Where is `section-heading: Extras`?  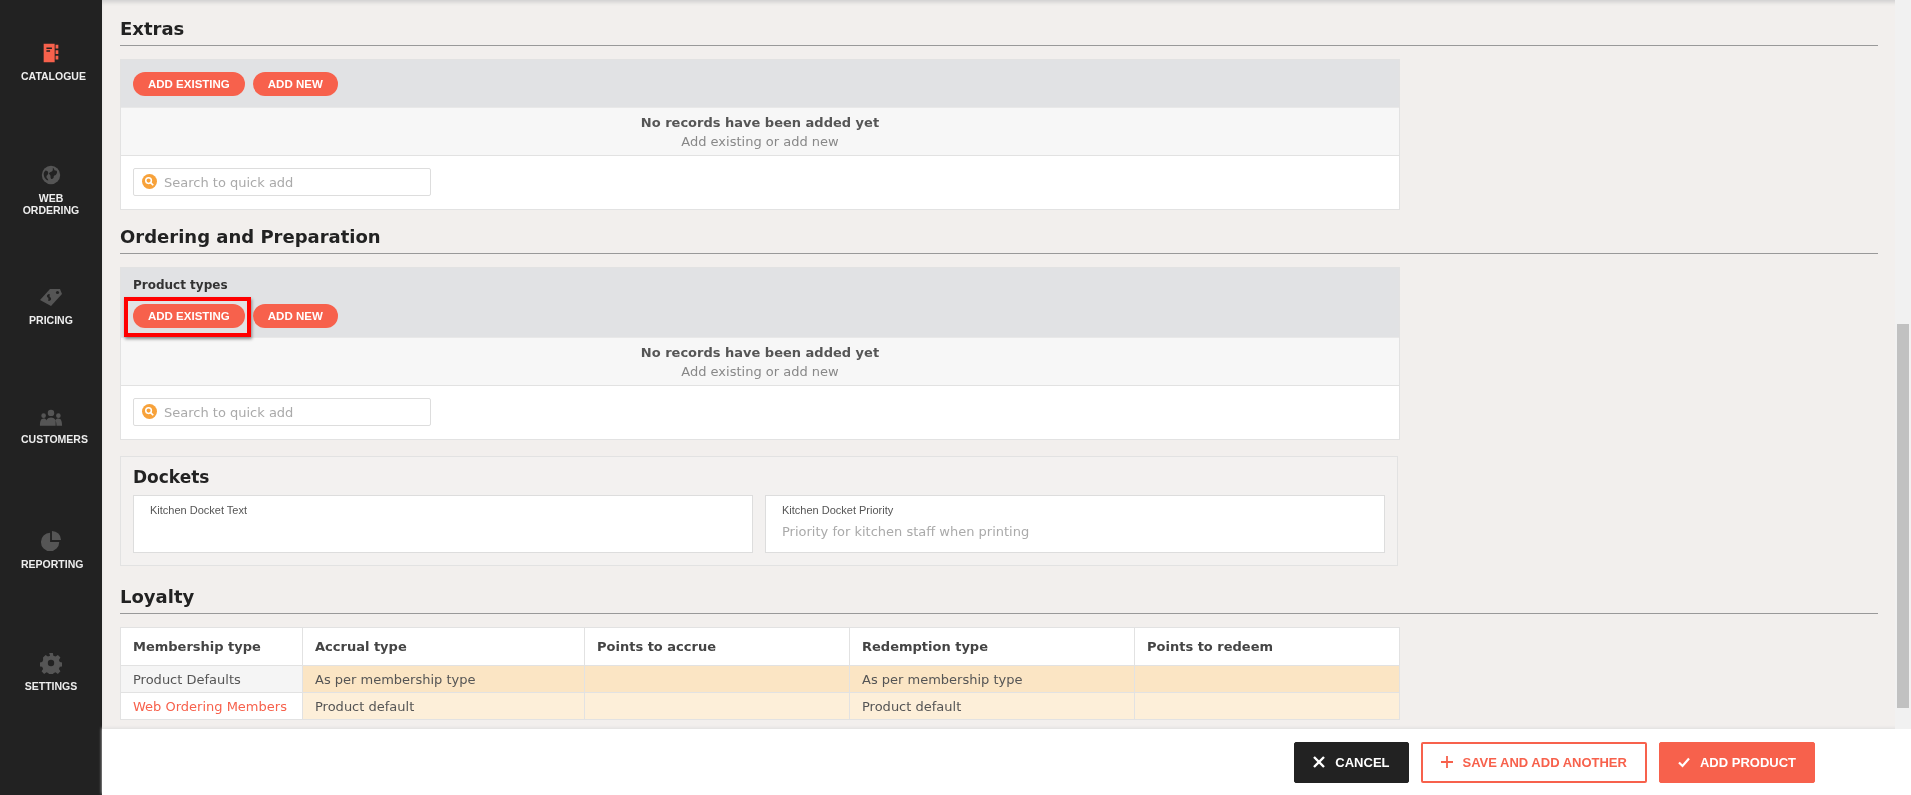 section-heading: Extras is located at coordinates (999, 32).